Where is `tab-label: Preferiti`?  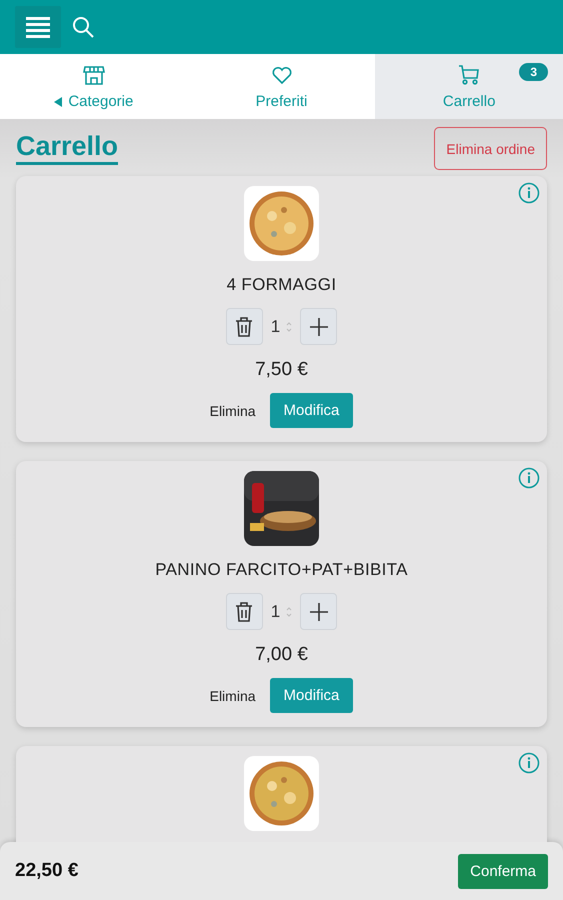
tab-label: Preferiti is located at coordinates (282, 101).